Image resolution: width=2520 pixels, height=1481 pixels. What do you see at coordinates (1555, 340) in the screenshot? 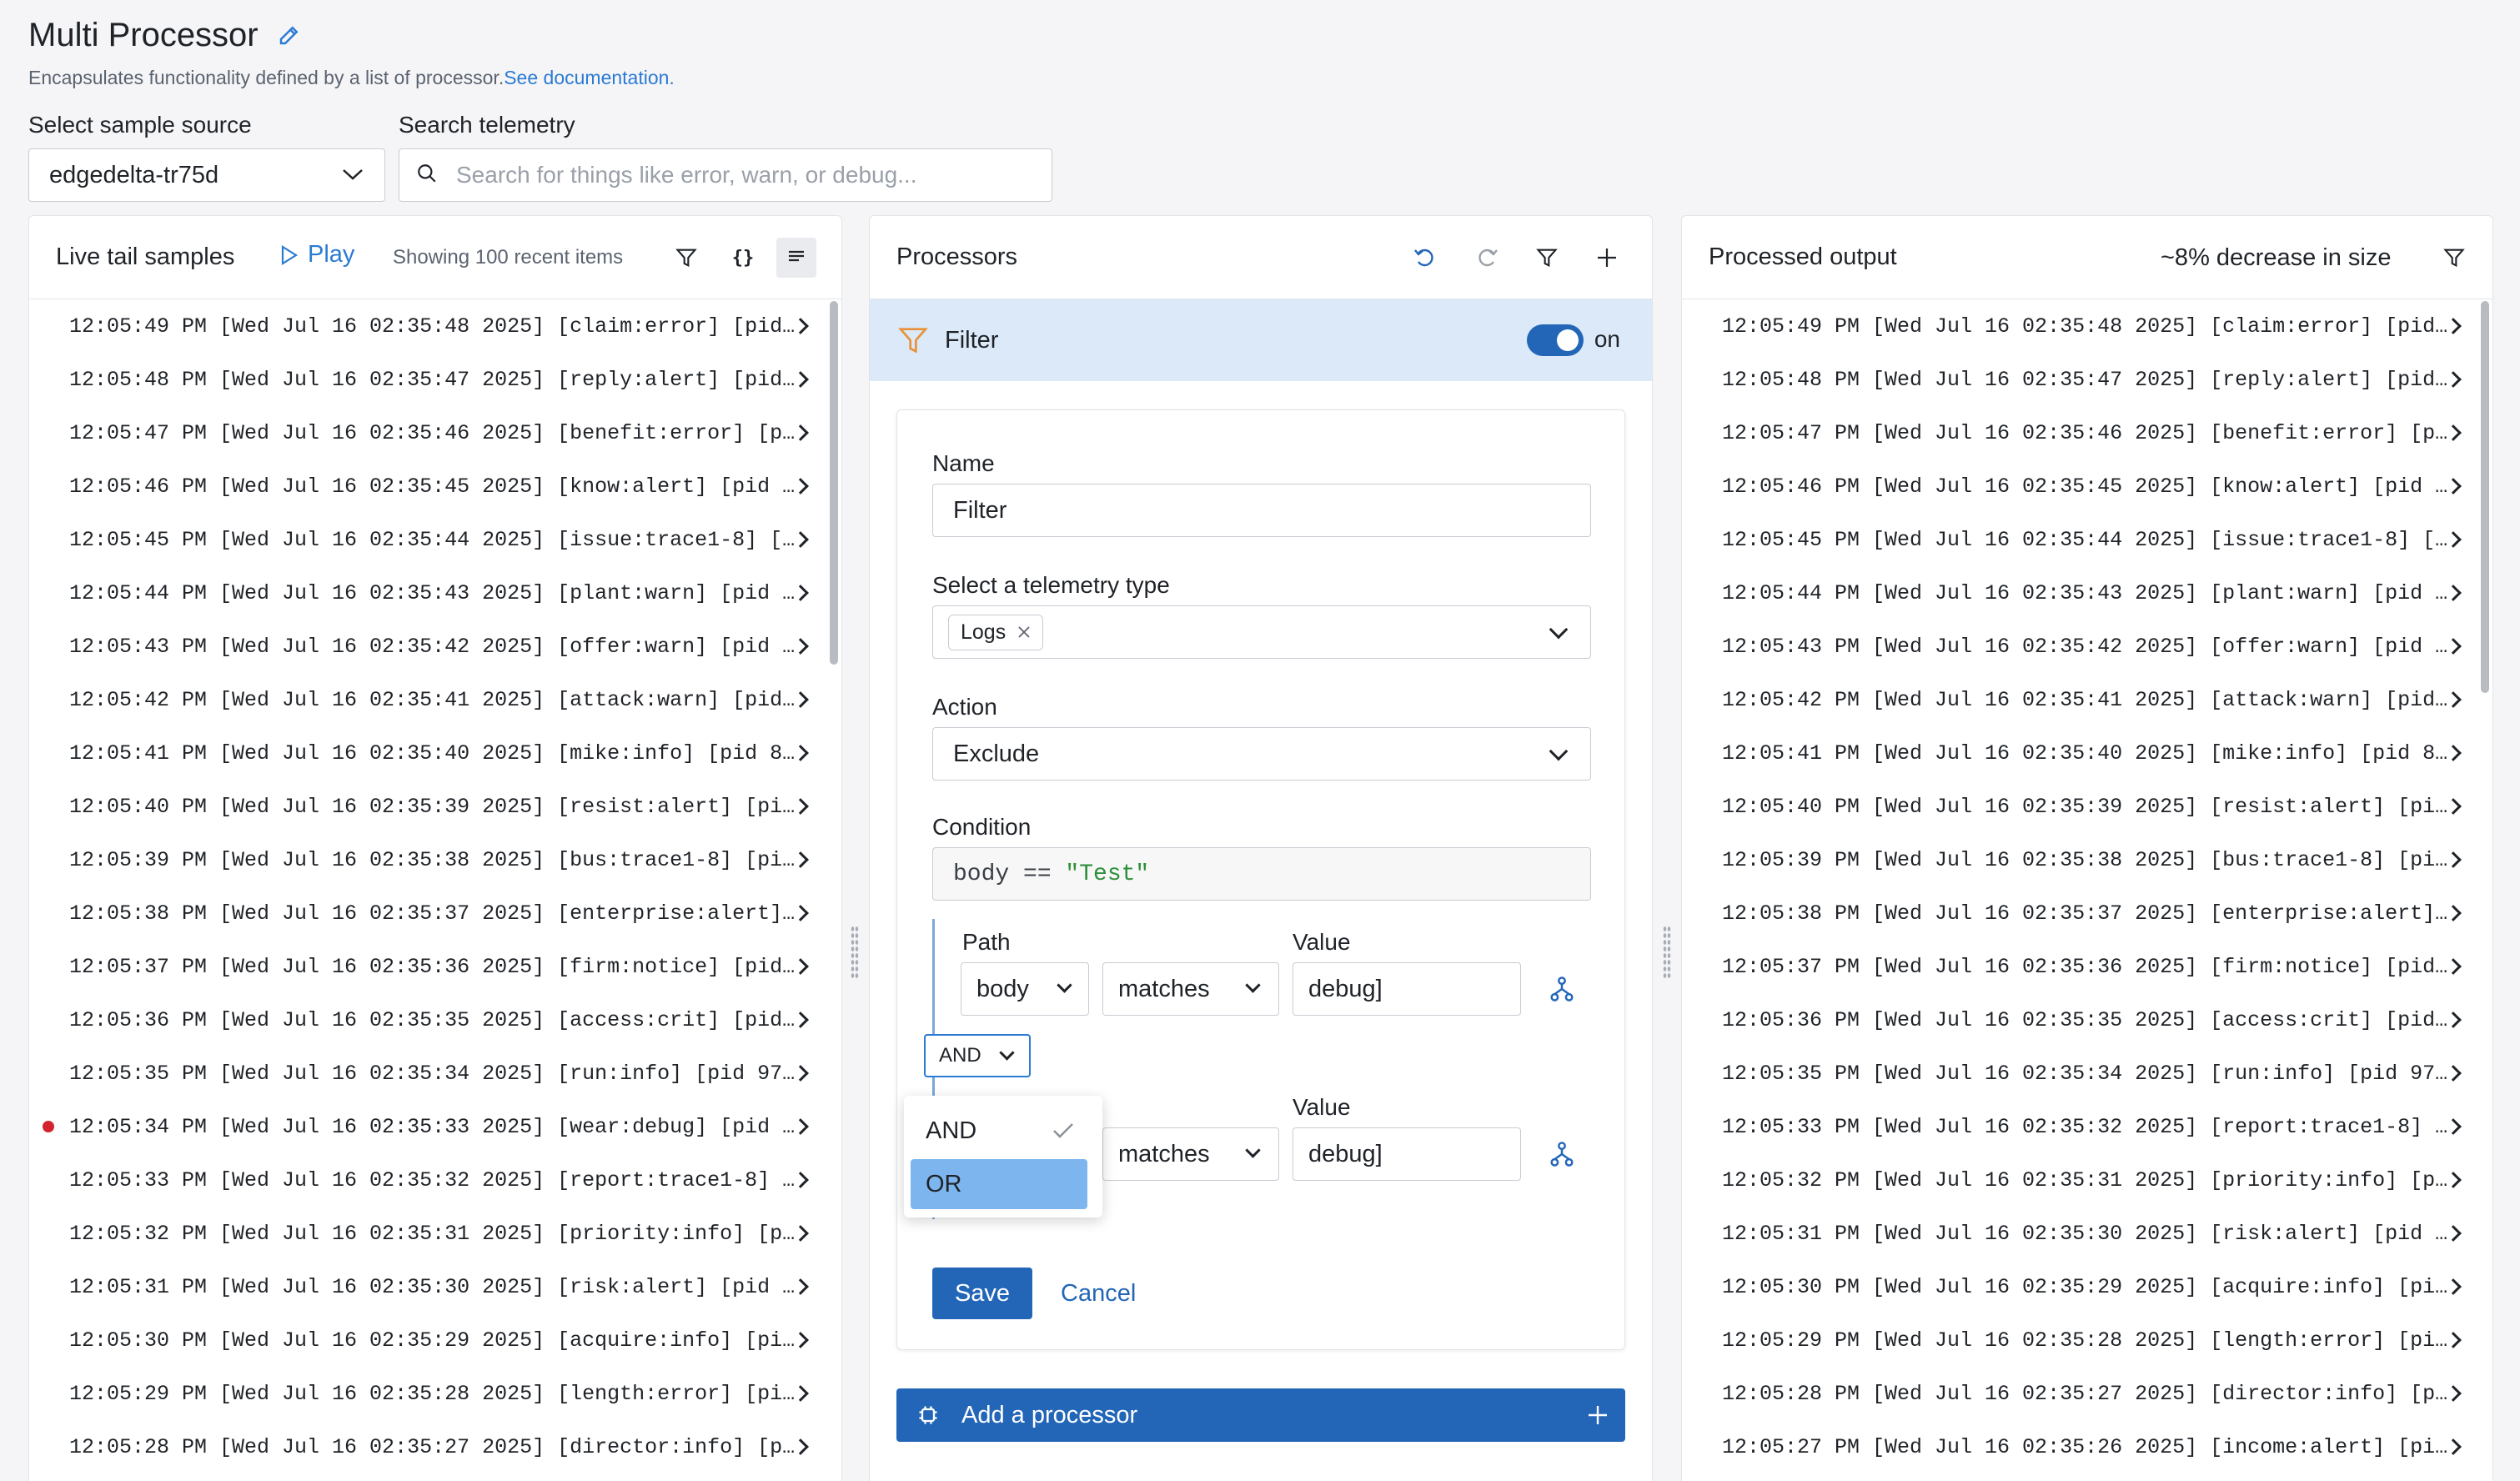
I see `filter-enabled-toggle` at bounding box center [1555, 340].